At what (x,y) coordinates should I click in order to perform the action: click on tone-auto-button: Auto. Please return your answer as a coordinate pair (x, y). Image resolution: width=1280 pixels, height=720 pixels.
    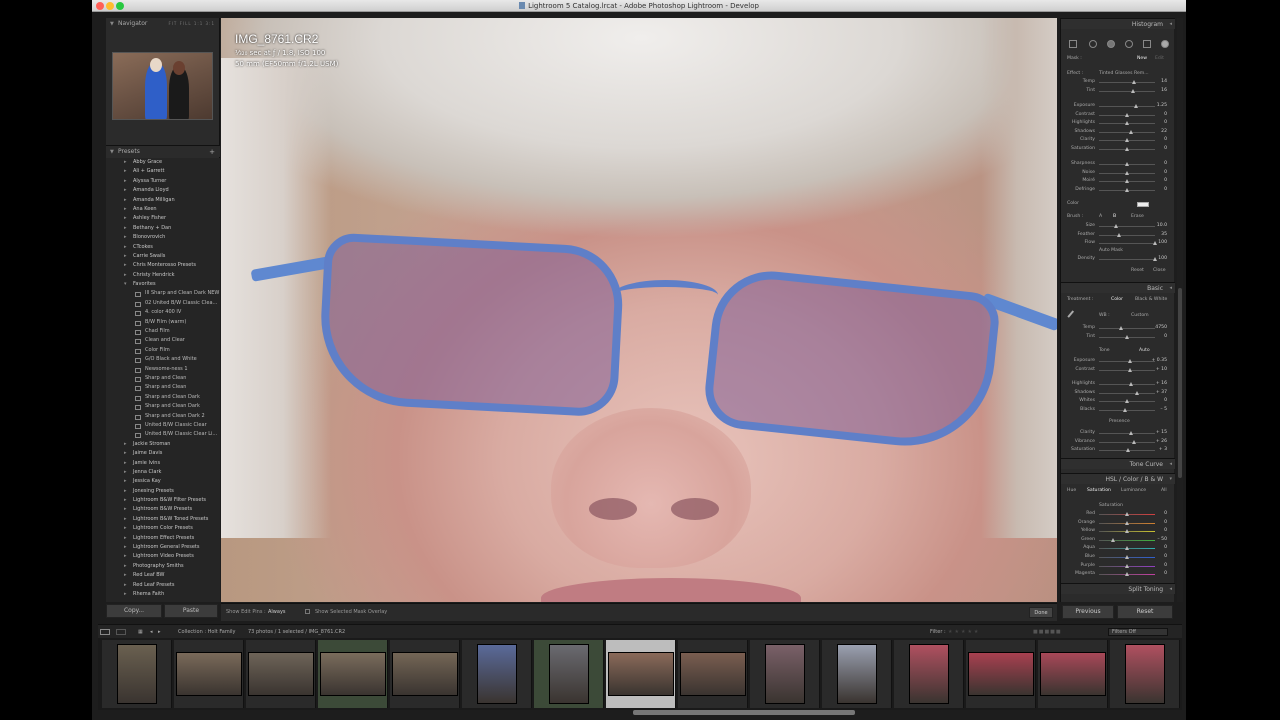
    Looking at the image, I should click on (1144, 350).